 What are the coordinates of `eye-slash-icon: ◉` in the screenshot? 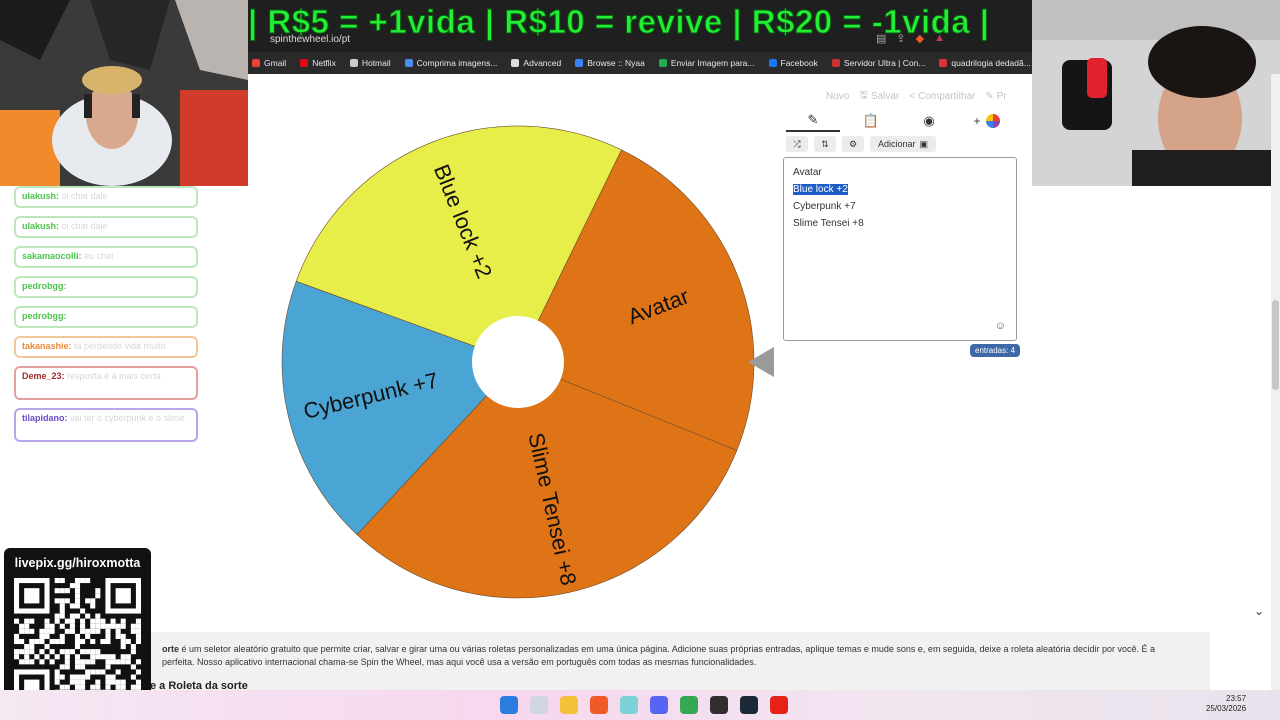 It's located at (929, 120).